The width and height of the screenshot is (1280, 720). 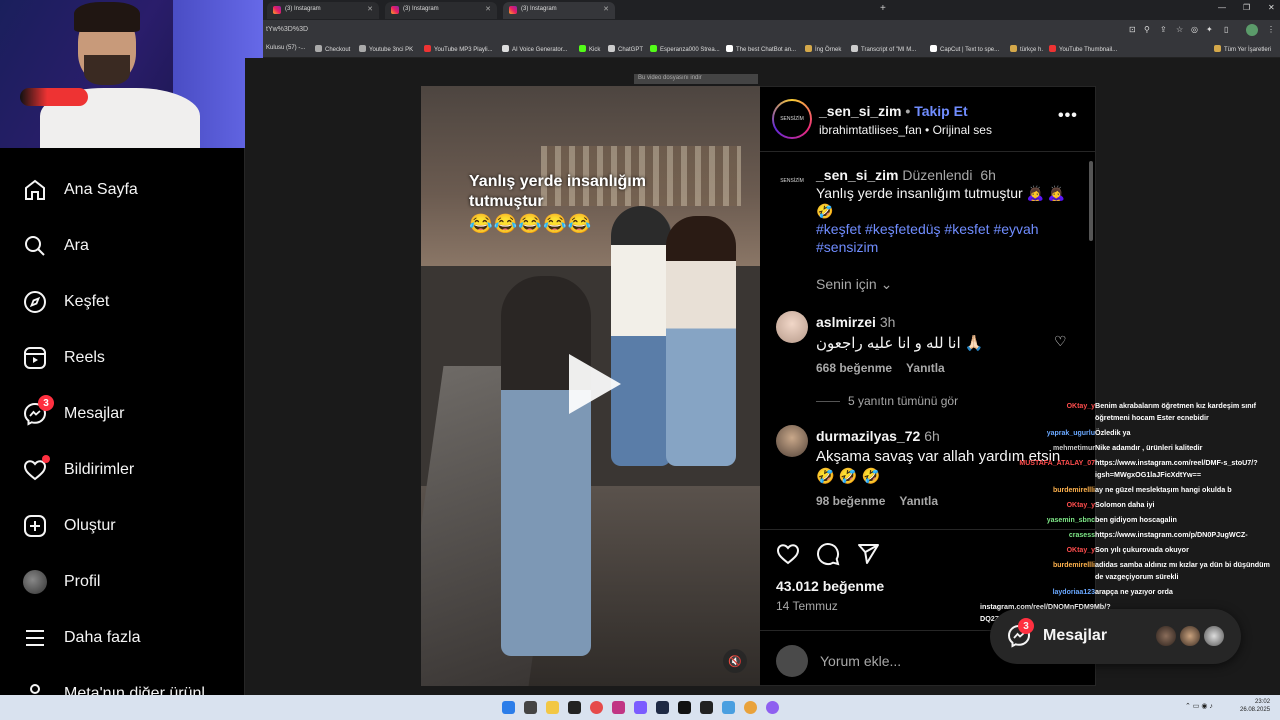 I want to click on comment-likes: 98 beğenme, so click(x=850, y=501).